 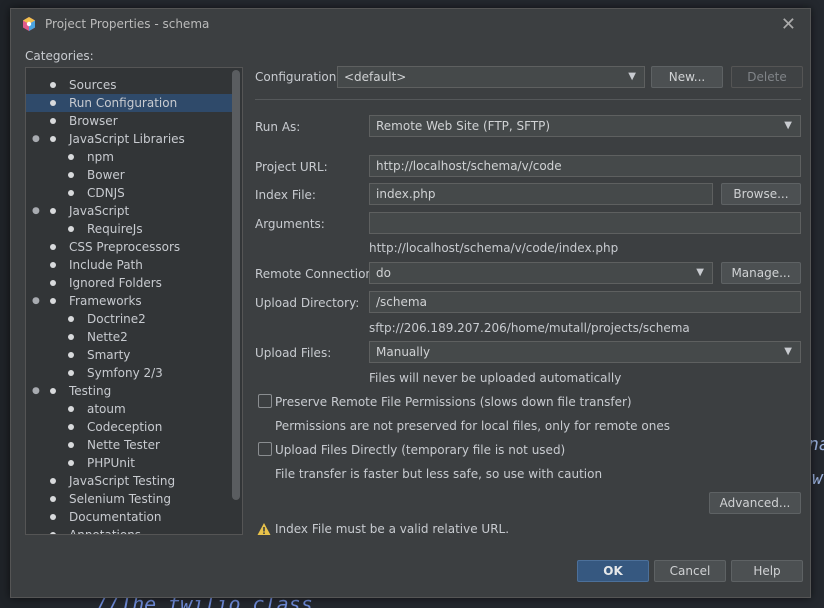 What do you see at coordinates (105, 531) in the screenshot?
I see `category-label: Annotations` at bounding box center [105, 531].